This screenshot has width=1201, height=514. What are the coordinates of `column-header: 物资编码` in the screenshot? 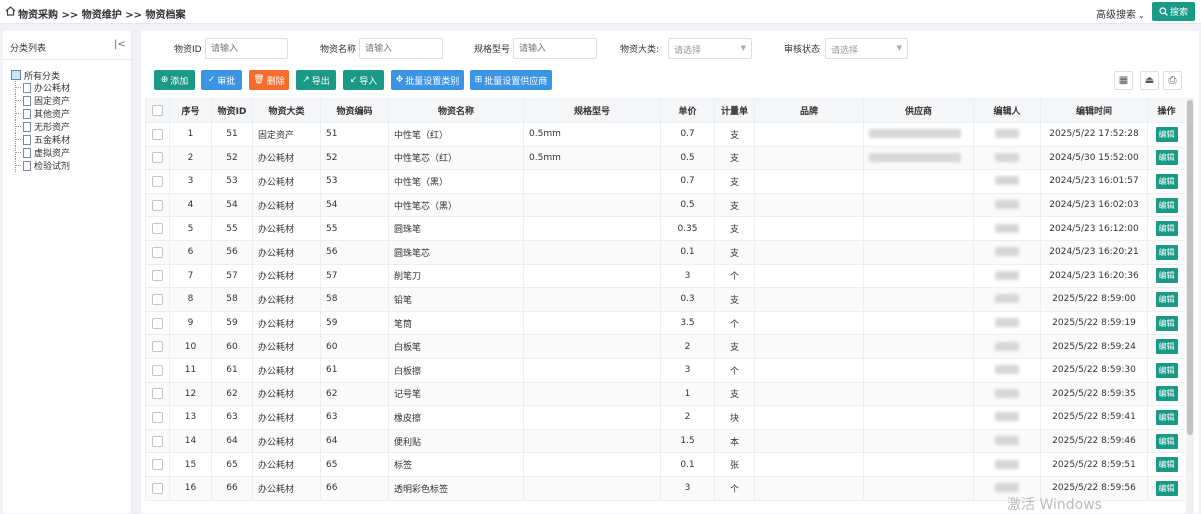 It's located at (354, 110).